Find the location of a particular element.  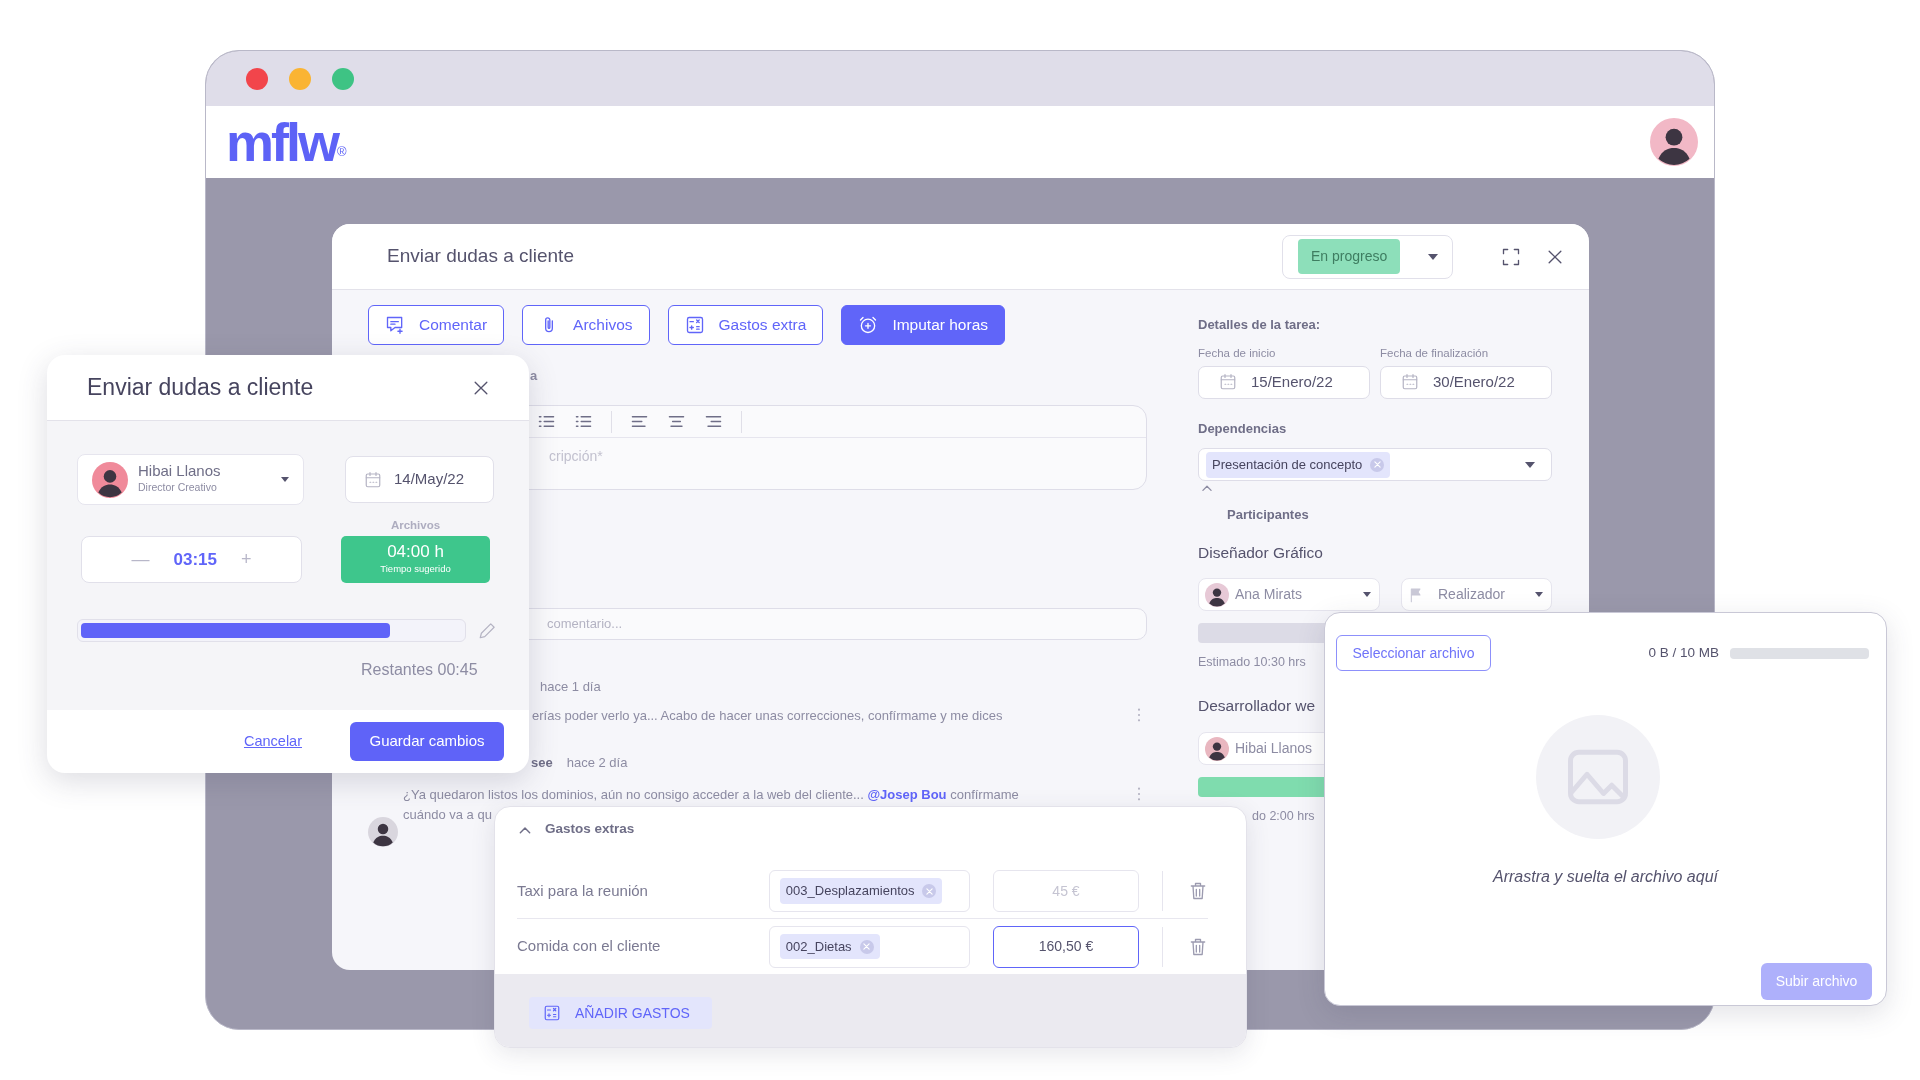

estimate-text: do 2:00 hrs is located at coordinates (1283, 816).